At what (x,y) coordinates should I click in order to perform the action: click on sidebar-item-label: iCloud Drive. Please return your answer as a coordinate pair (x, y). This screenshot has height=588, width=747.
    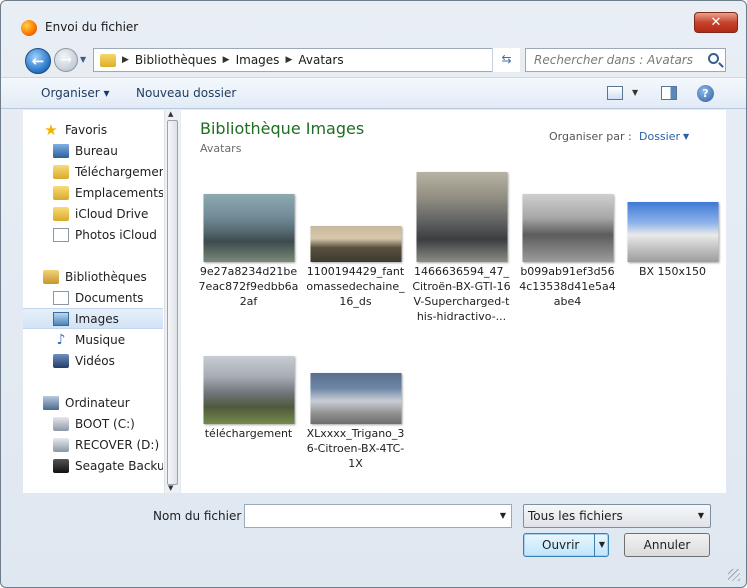
    Looking at the image, I should click on (112, 213).